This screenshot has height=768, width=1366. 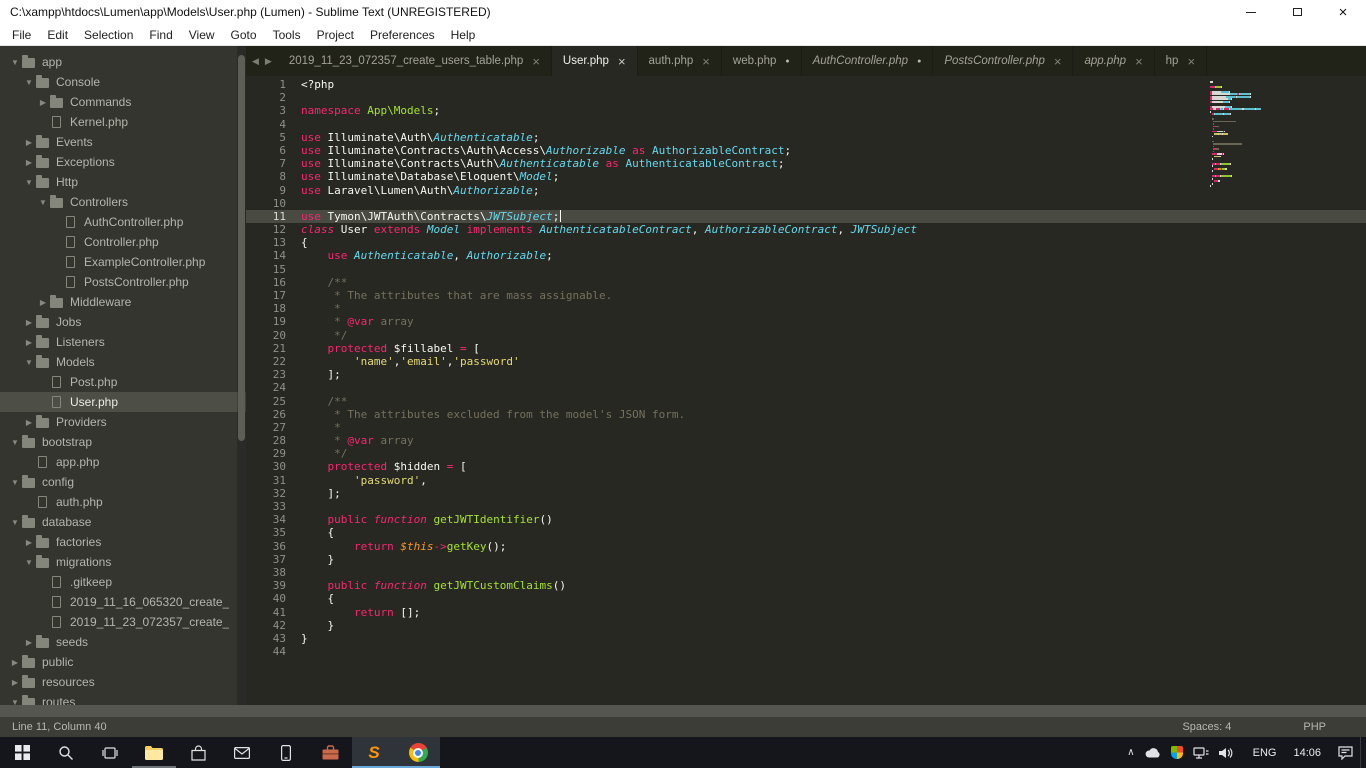 What do you see at coordinates (268, 61) in the screenshot?
I see `tab-scroll-right-icon: ▶` at bounding box center [268, 61].